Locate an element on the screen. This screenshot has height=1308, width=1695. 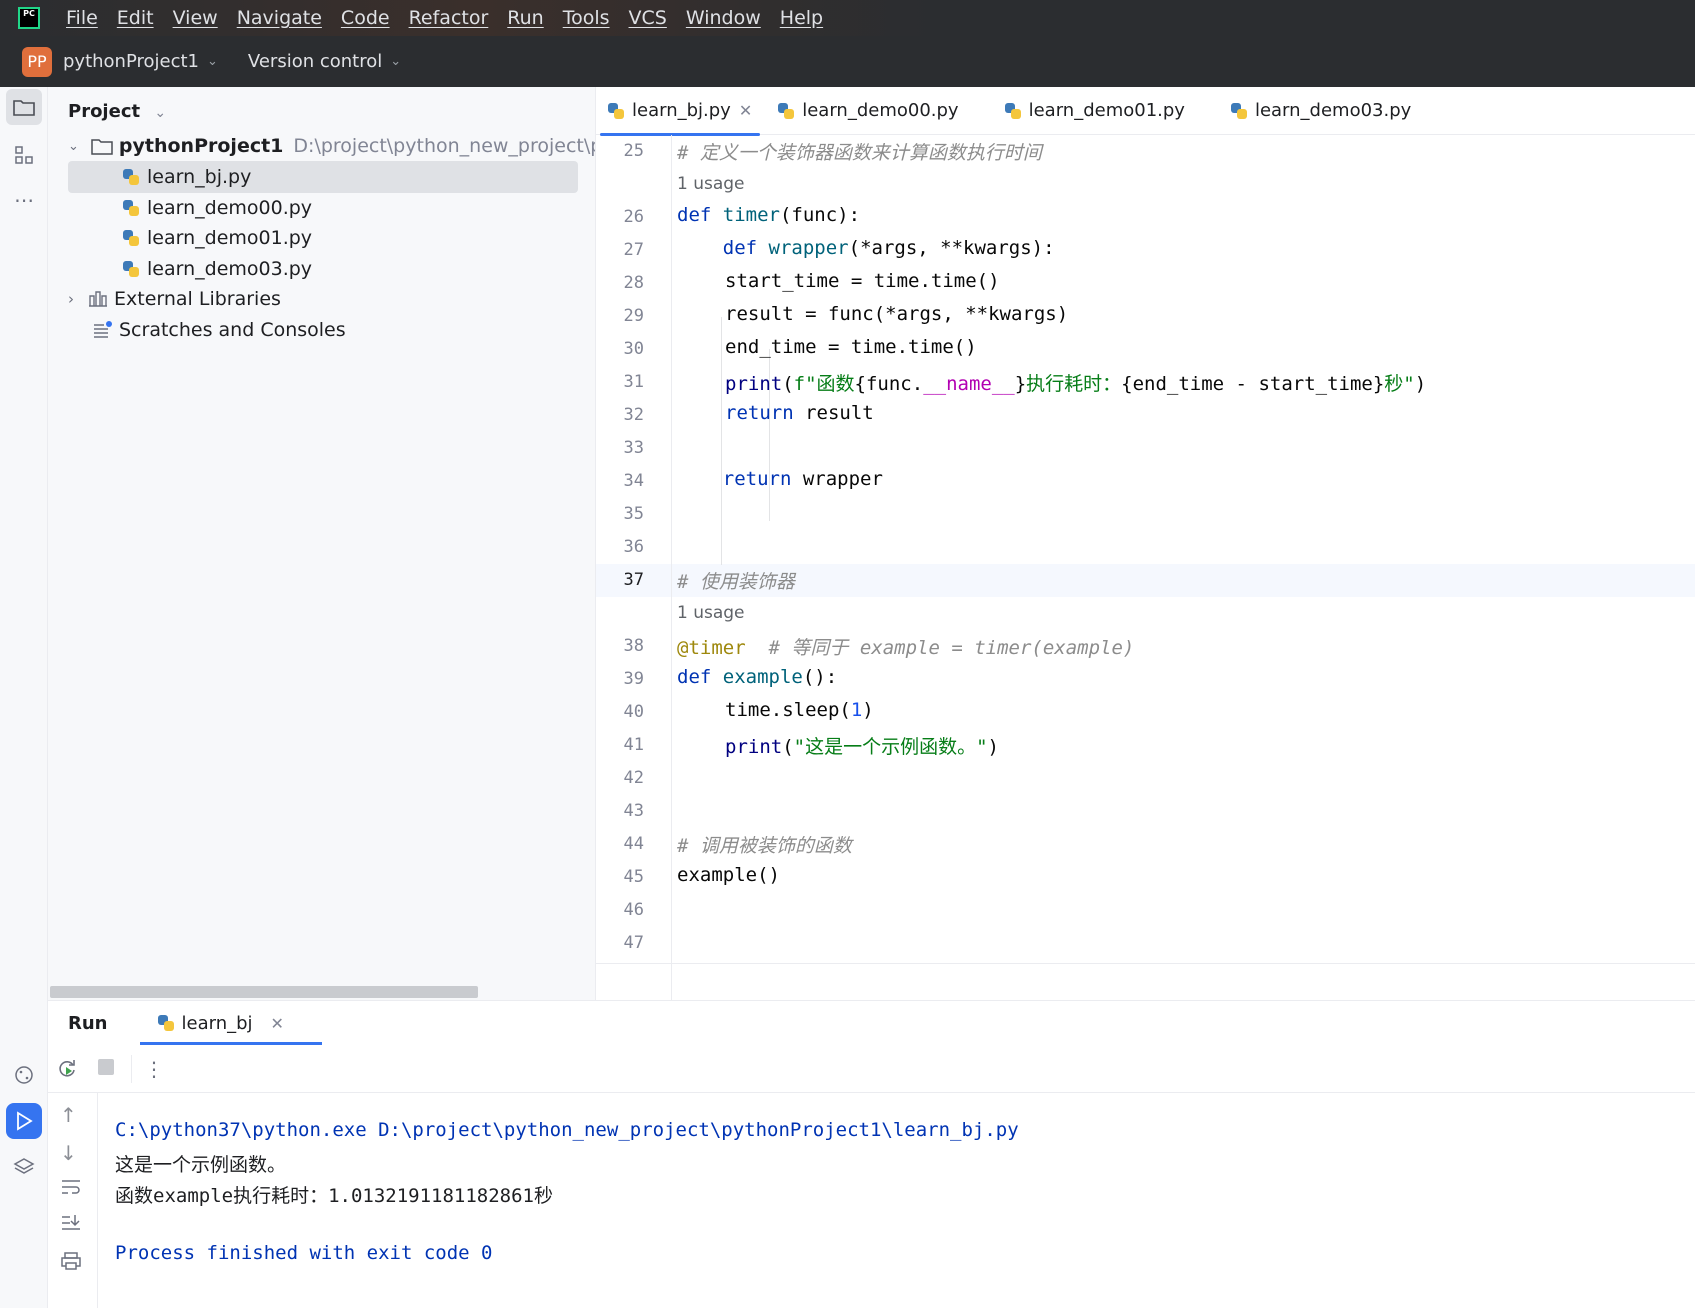
code-token: timer is located at coordinates (751, 215).